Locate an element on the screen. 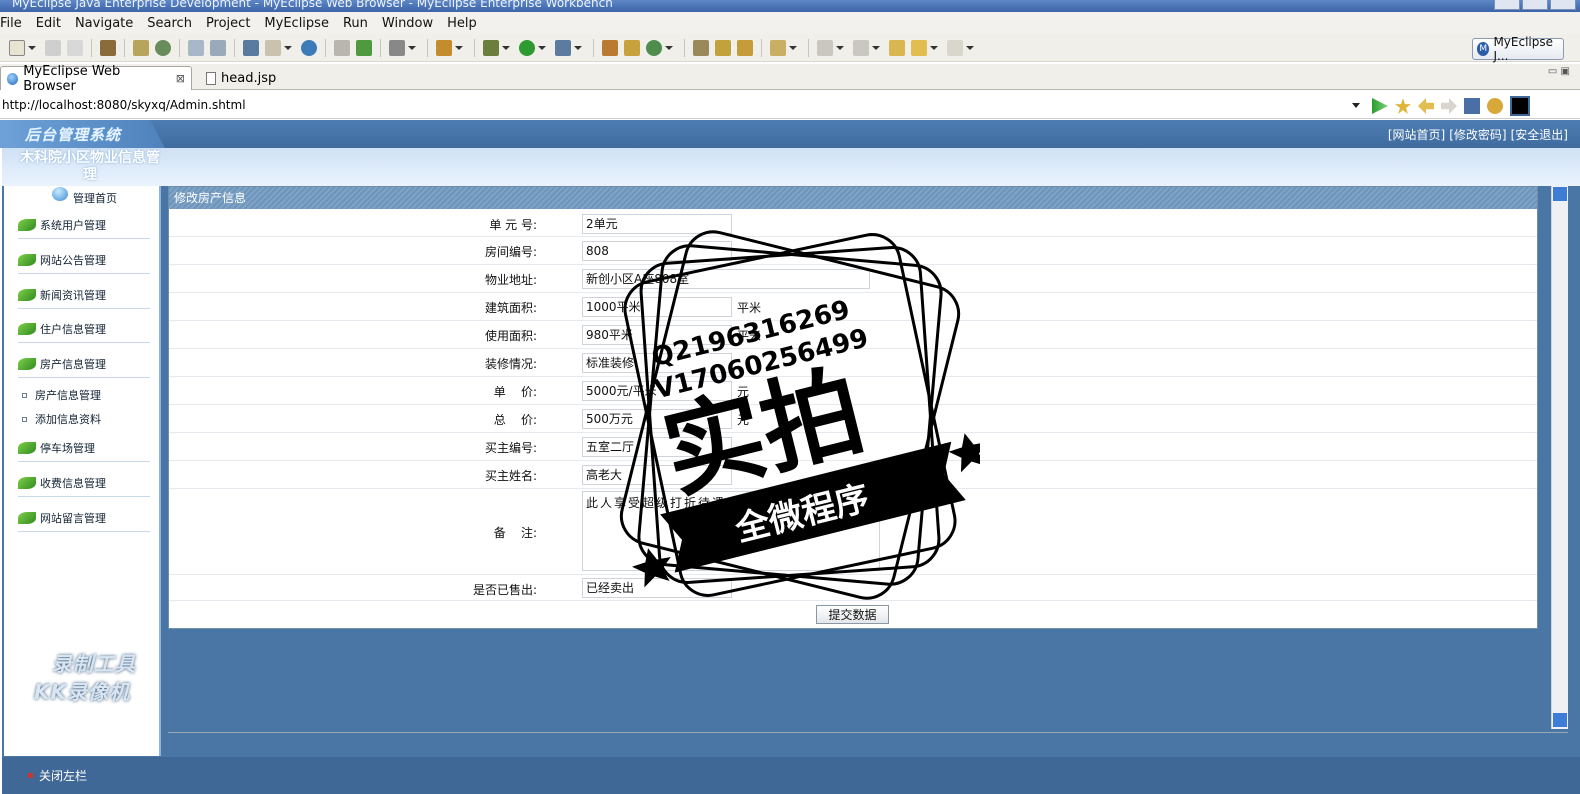 This screenshot has width=1580, height=794. debug-dropdown-icon is located at coordinates (506, 47).